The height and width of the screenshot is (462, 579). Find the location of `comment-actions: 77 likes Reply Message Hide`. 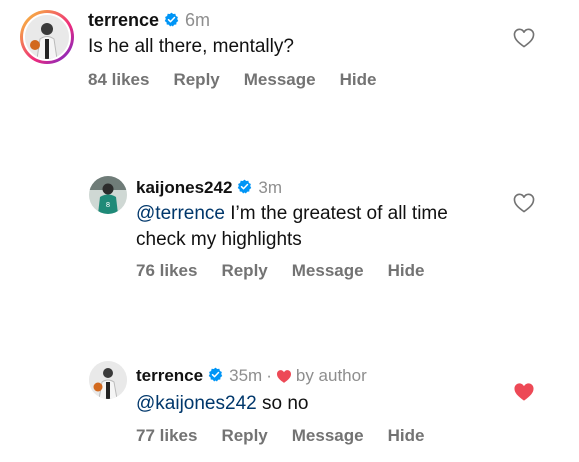

comment-actions: 77 likes Reply Message Hide is located at coordinates (292, 436).